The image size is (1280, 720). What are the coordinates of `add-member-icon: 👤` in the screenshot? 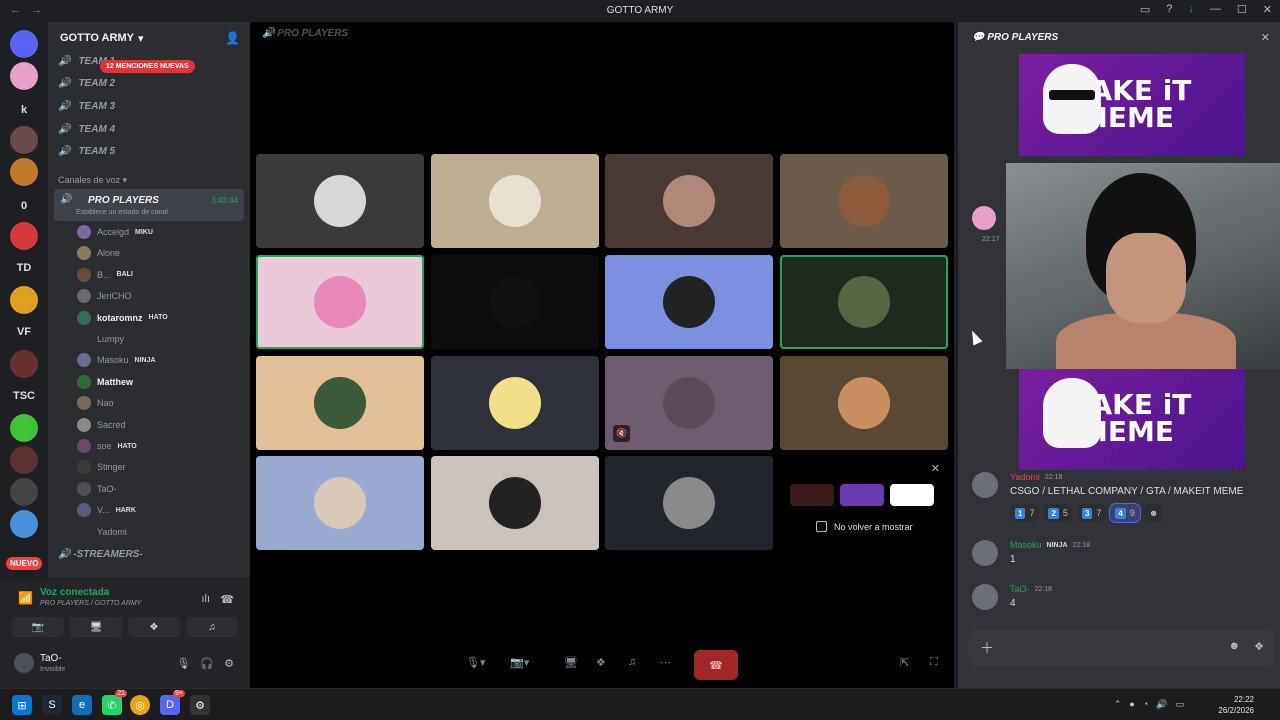 It's located at (232, 38).